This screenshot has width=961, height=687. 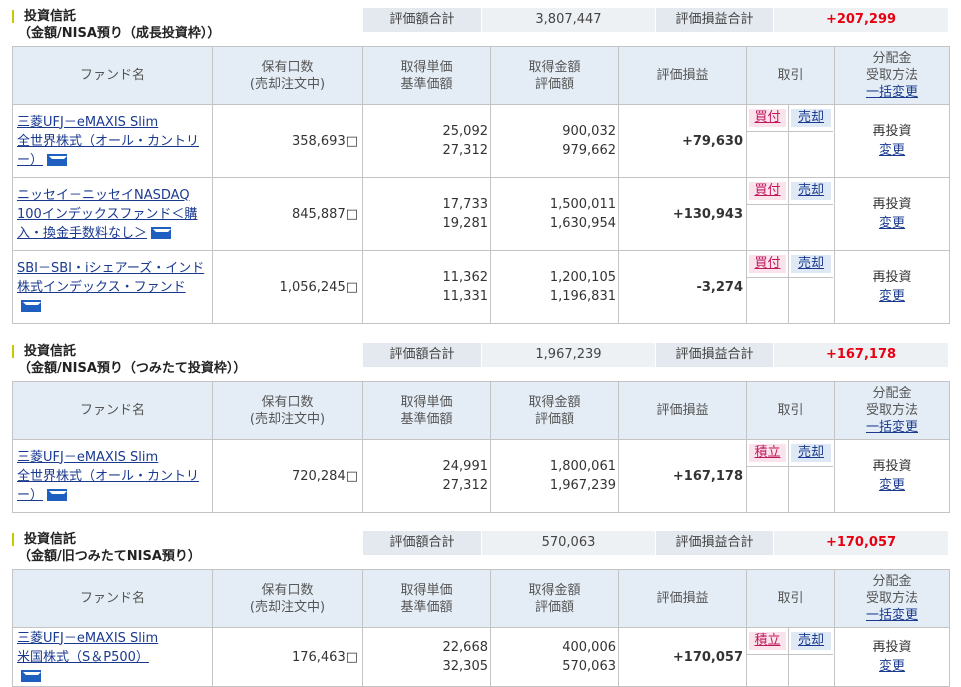 What do you see at coordinates (465, 647) in the screenshot?
I see `cost-unit-price: 22,668` at bounding box center [465, 647].